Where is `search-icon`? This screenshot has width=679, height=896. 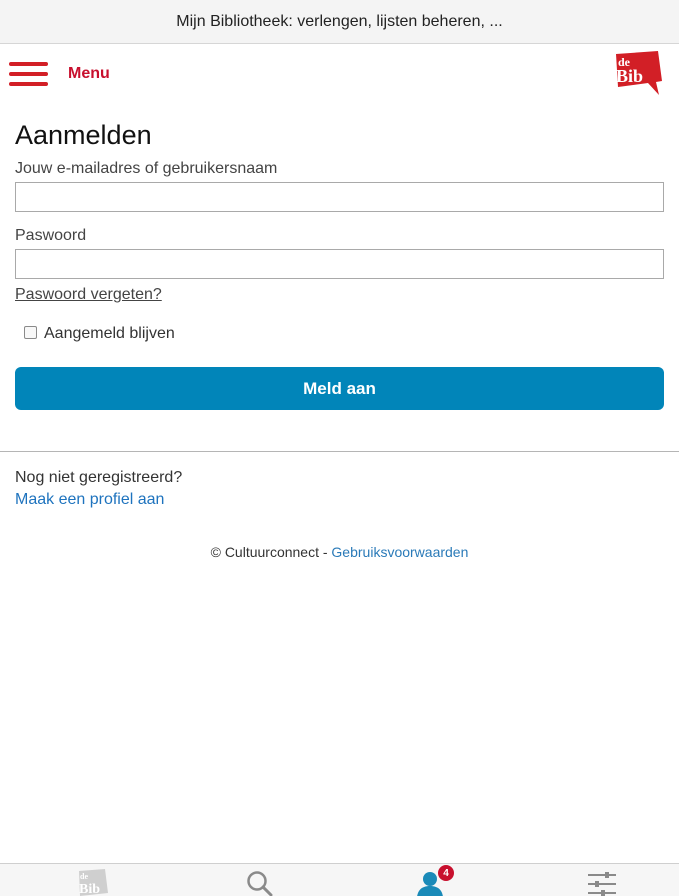
search-icon is located at coordinates (260, 883).